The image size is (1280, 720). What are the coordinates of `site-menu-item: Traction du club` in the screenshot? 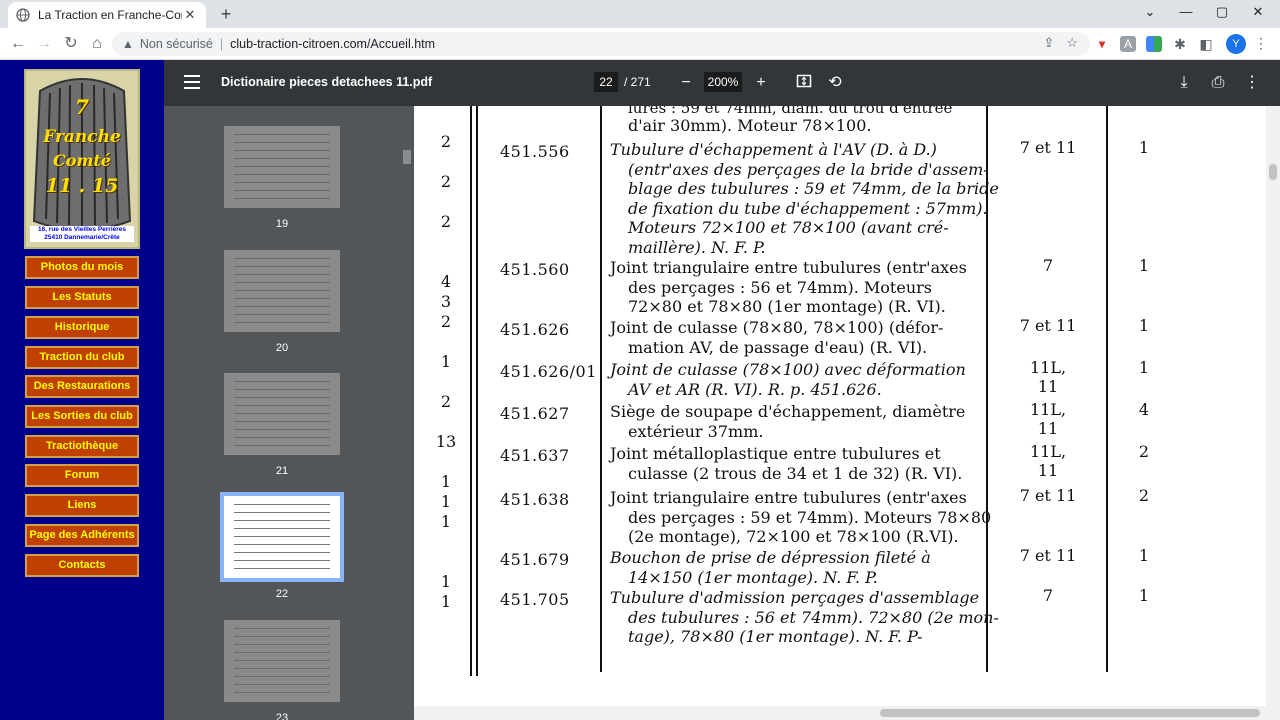 It's located at (82, 357).